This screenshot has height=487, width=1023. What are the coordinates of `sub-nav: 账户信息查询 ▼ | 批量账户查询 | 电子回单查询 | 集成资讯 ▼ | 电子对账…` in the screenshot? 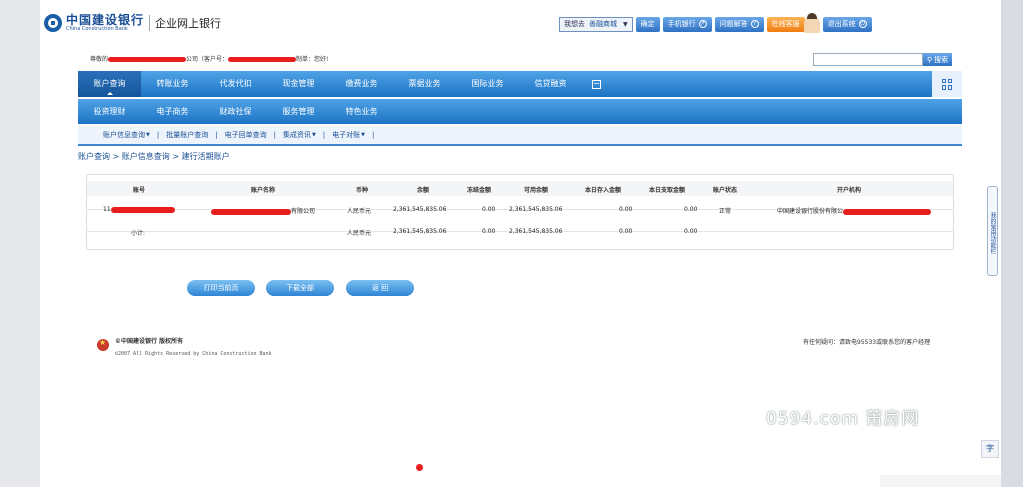 It's located at (520, 136).